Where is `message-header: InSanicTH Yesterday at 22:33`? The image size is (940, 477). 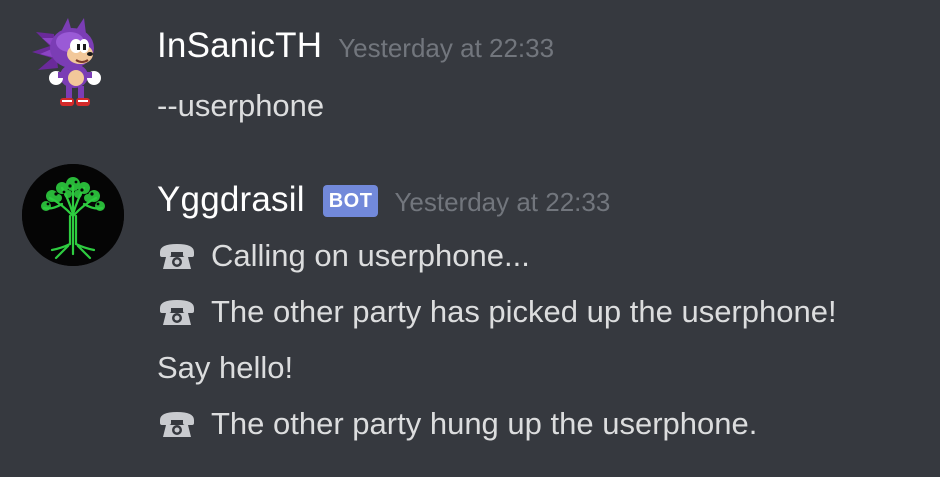
message-header: InSanicTH Yesterday at 22:33 is located at coordinates (355, 46).